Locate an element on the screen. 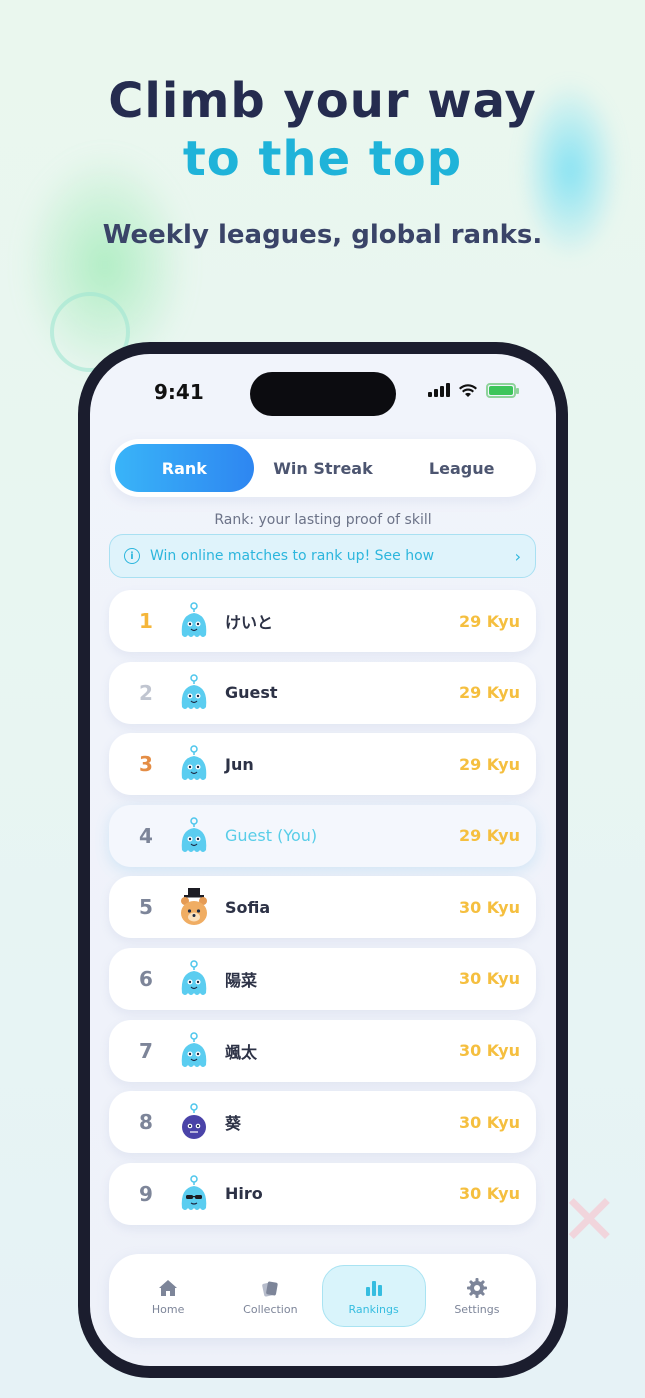  player-name: Guest (You) is located at coordinates (271, 836).